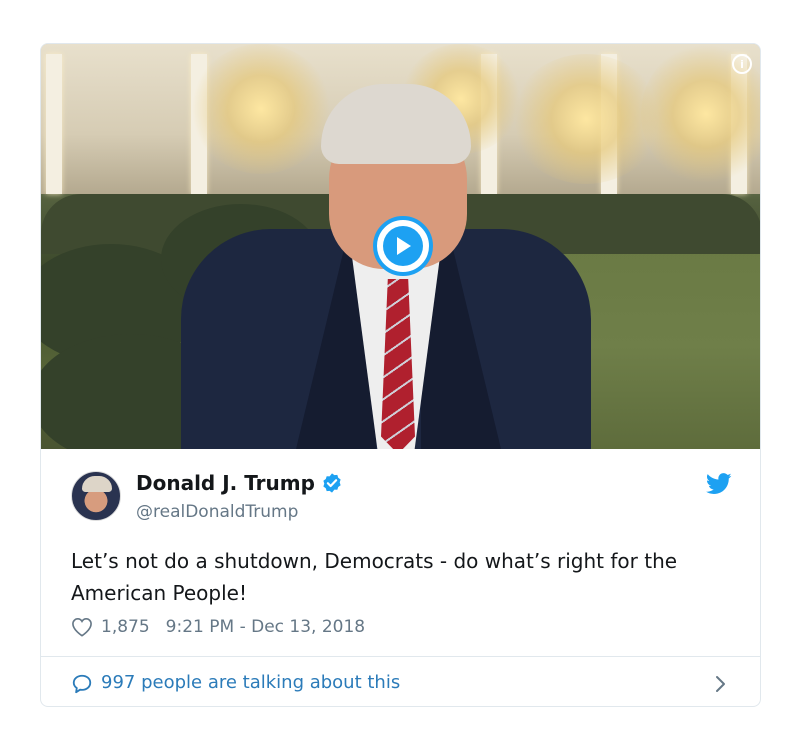 The width and height of the screenshot is (799, 746). I want to click on author-handle: @realDonaldTrump, so click(217, 512).